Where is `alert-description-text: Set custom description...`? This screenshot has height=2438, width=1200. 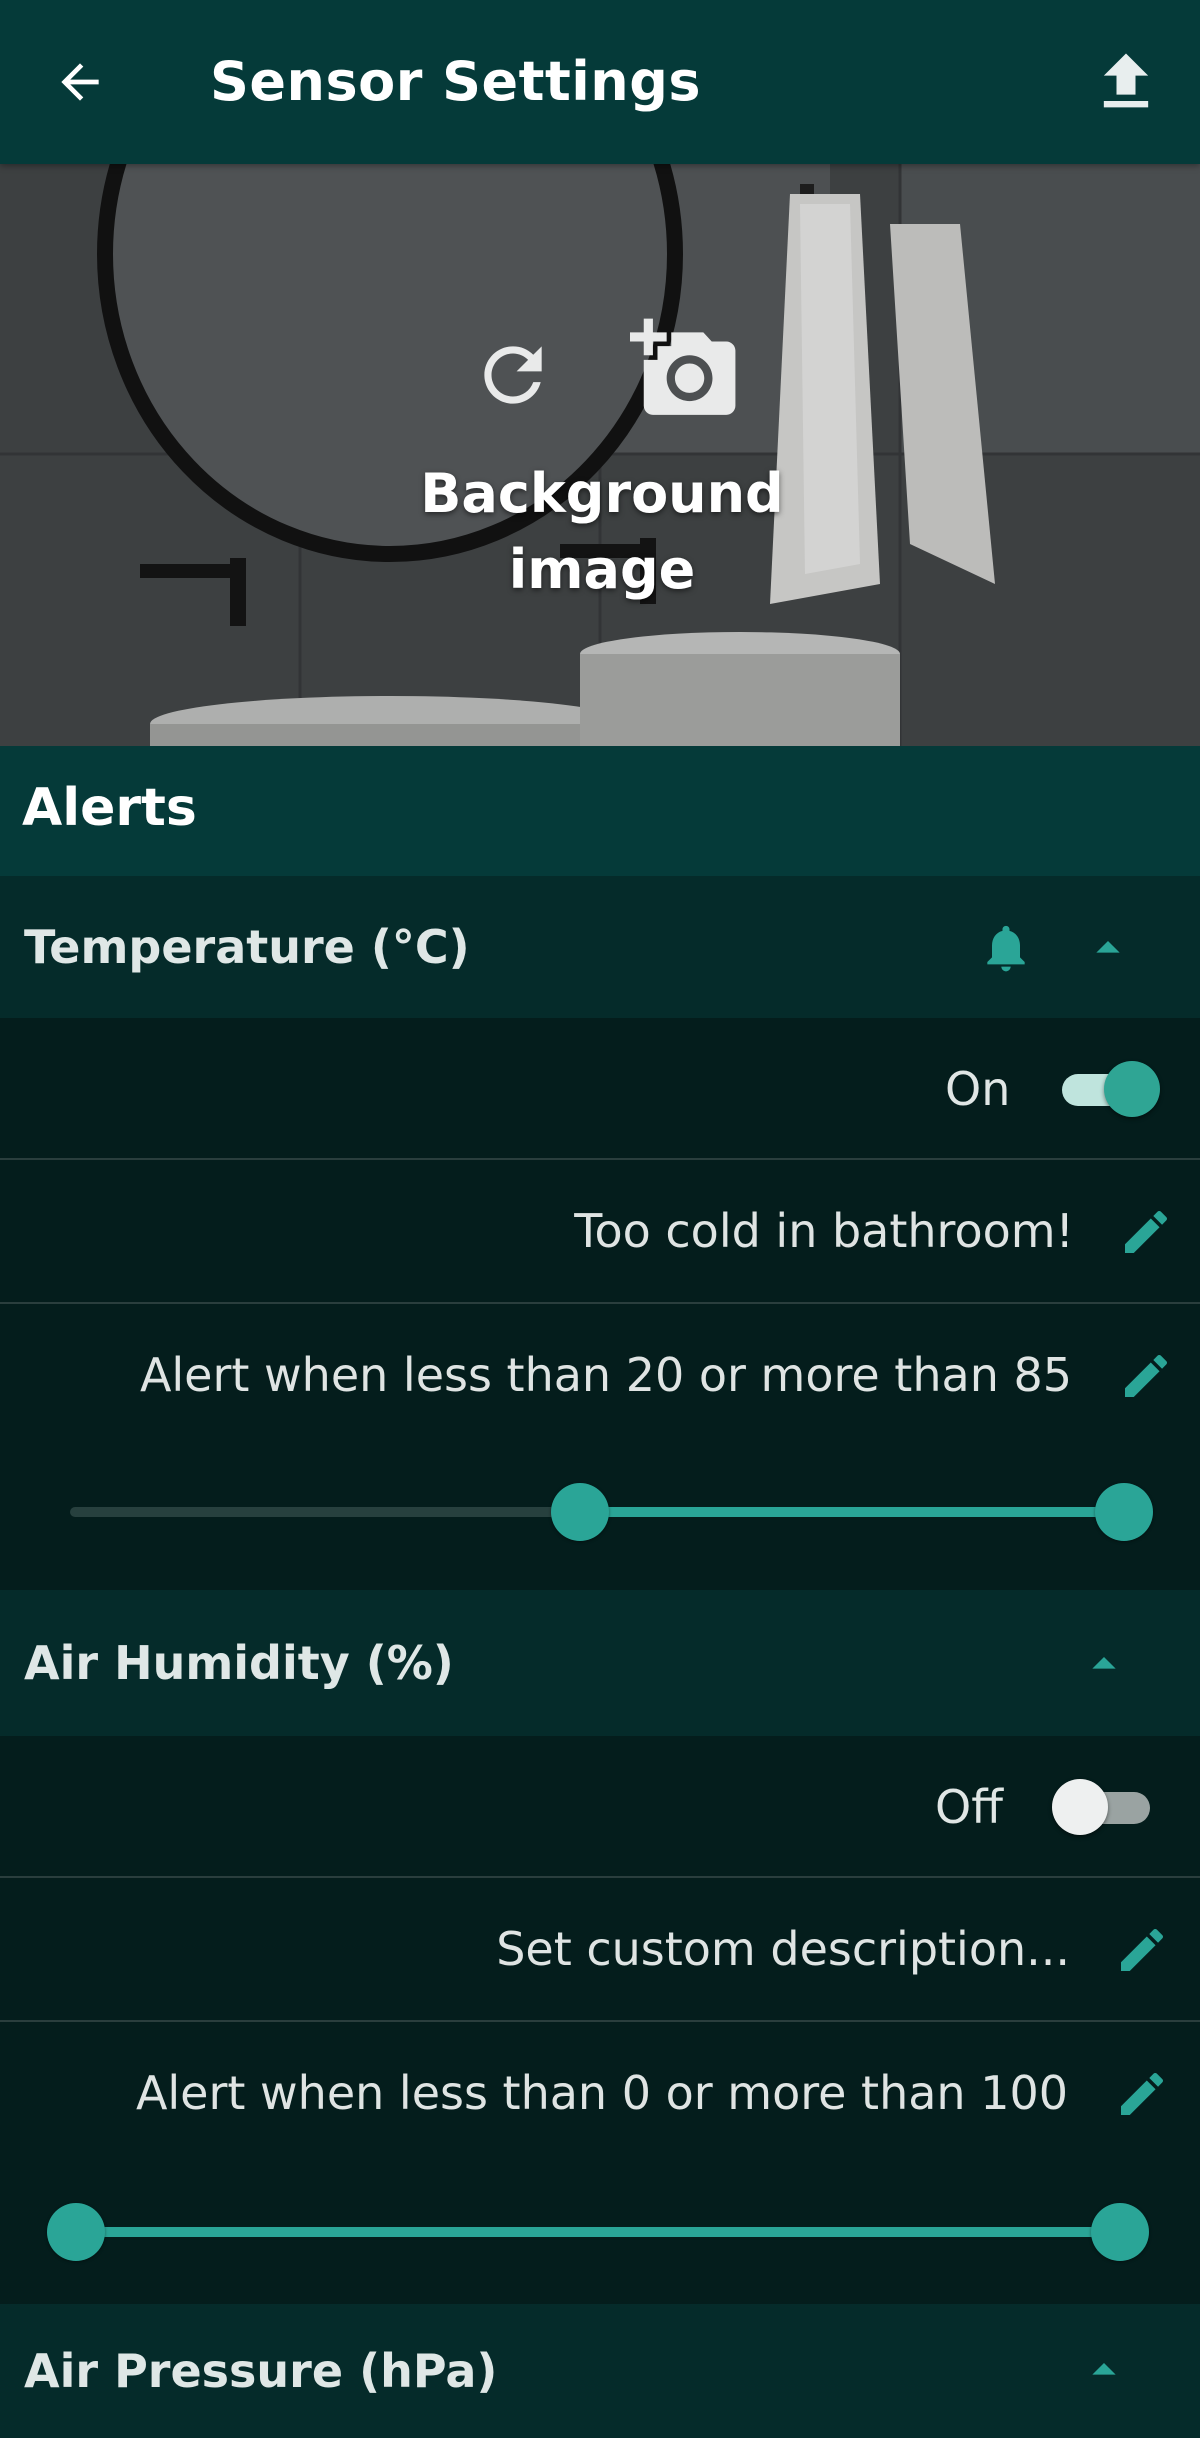
alert-description-text: Set custom description... is located at coordinates (783, 1949).